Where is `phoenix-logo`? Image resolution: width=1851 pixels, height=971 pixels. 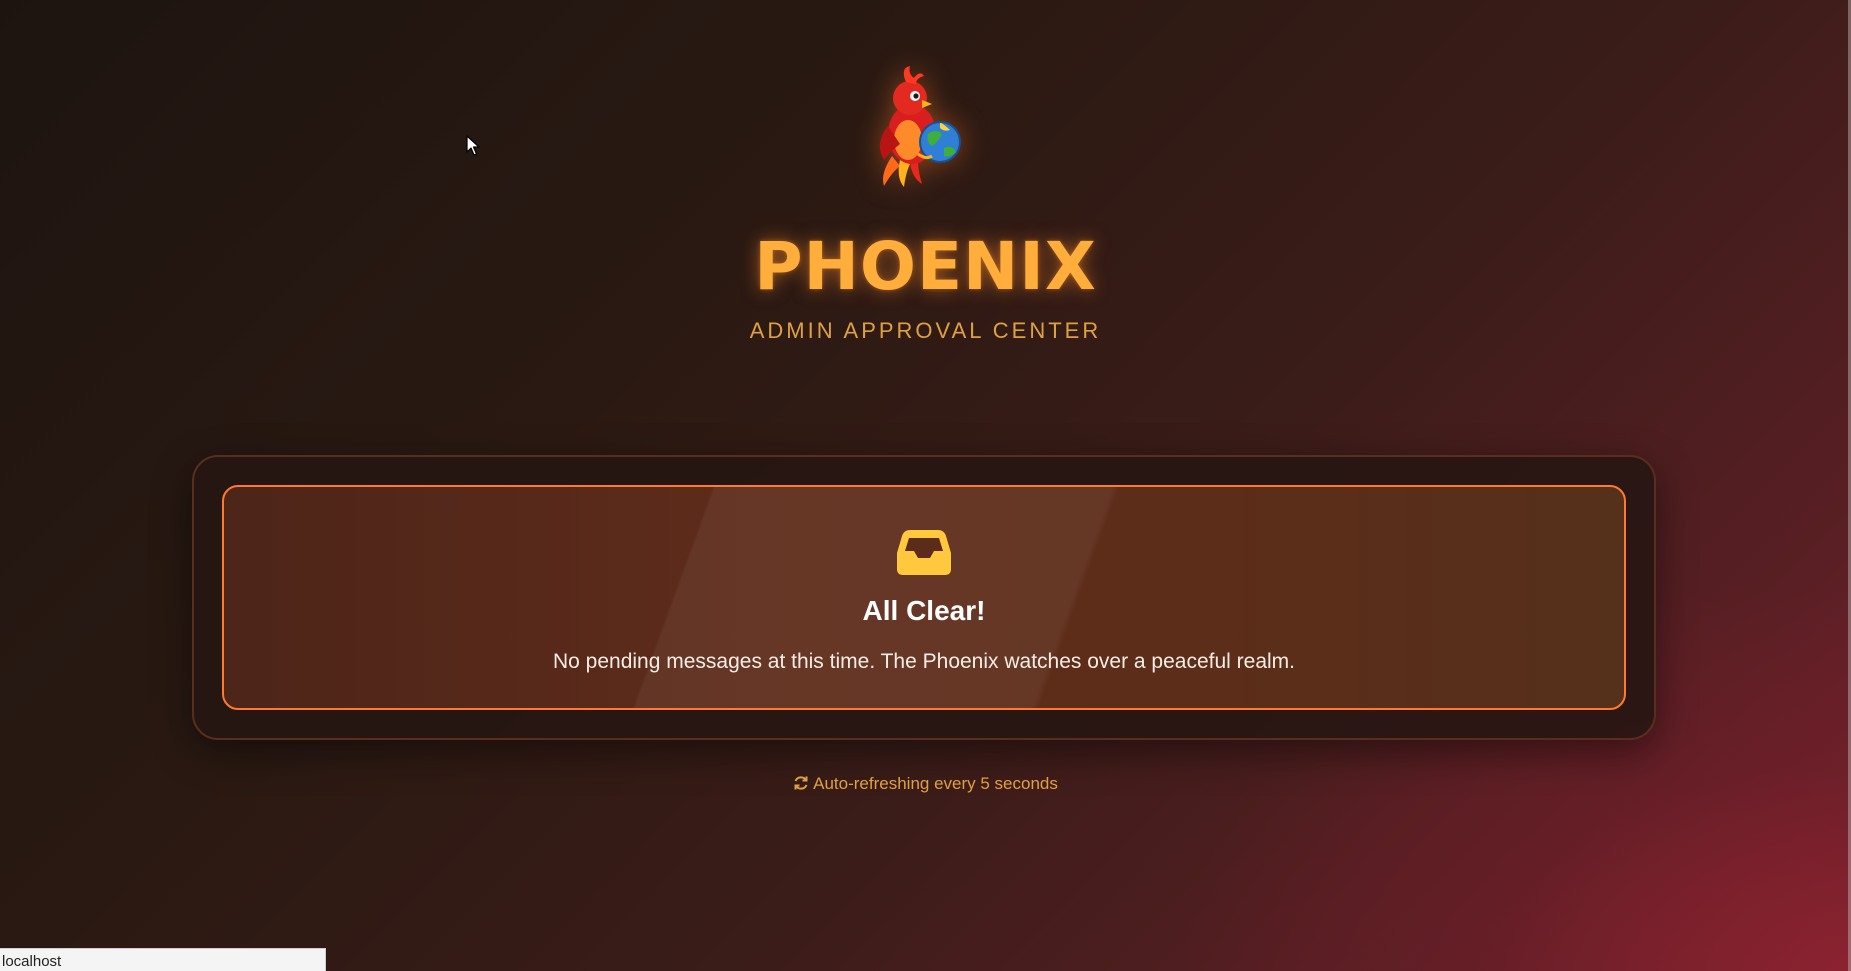 phoenix-logo is located at coordinates (920, 126).